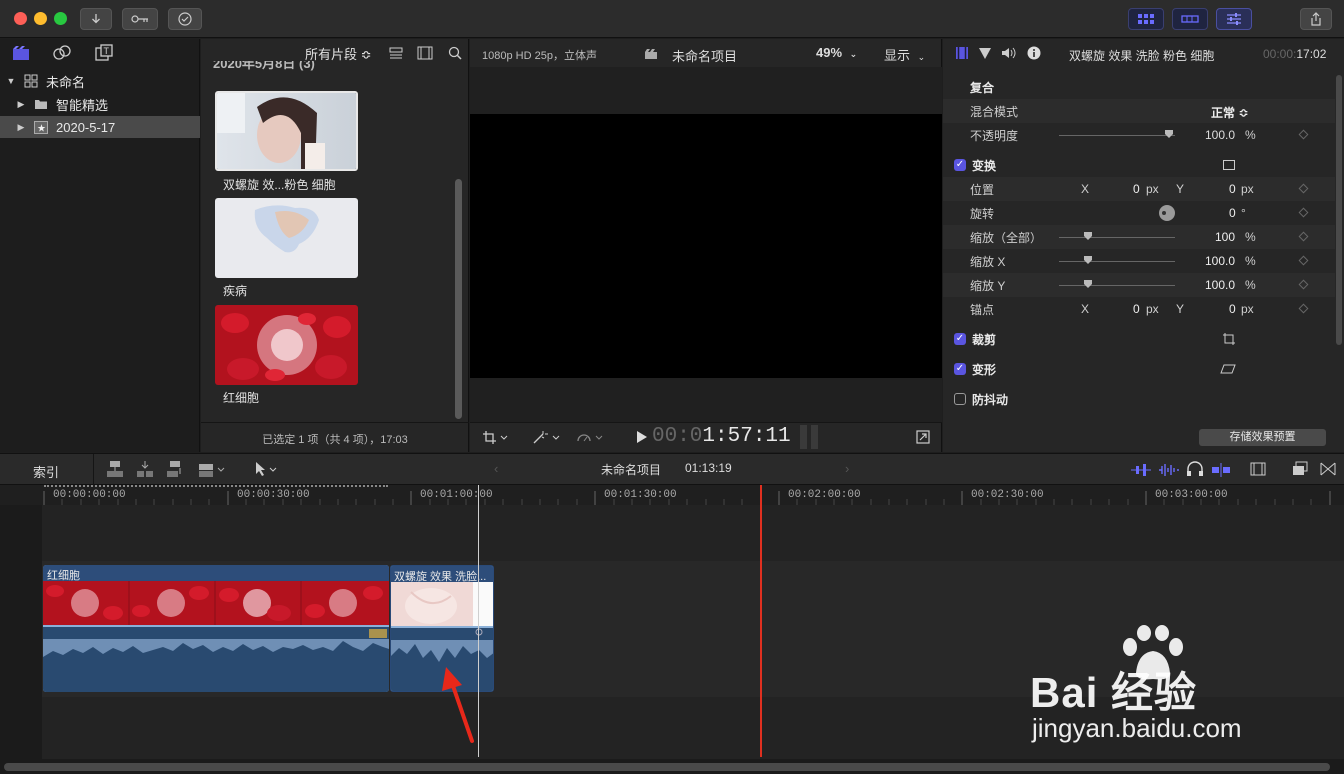  What do you see at coordinates (216, 628) in the screenshot?
I see `timeline-clip-red-cells: 红细胞` at bounding box center [216, 628].